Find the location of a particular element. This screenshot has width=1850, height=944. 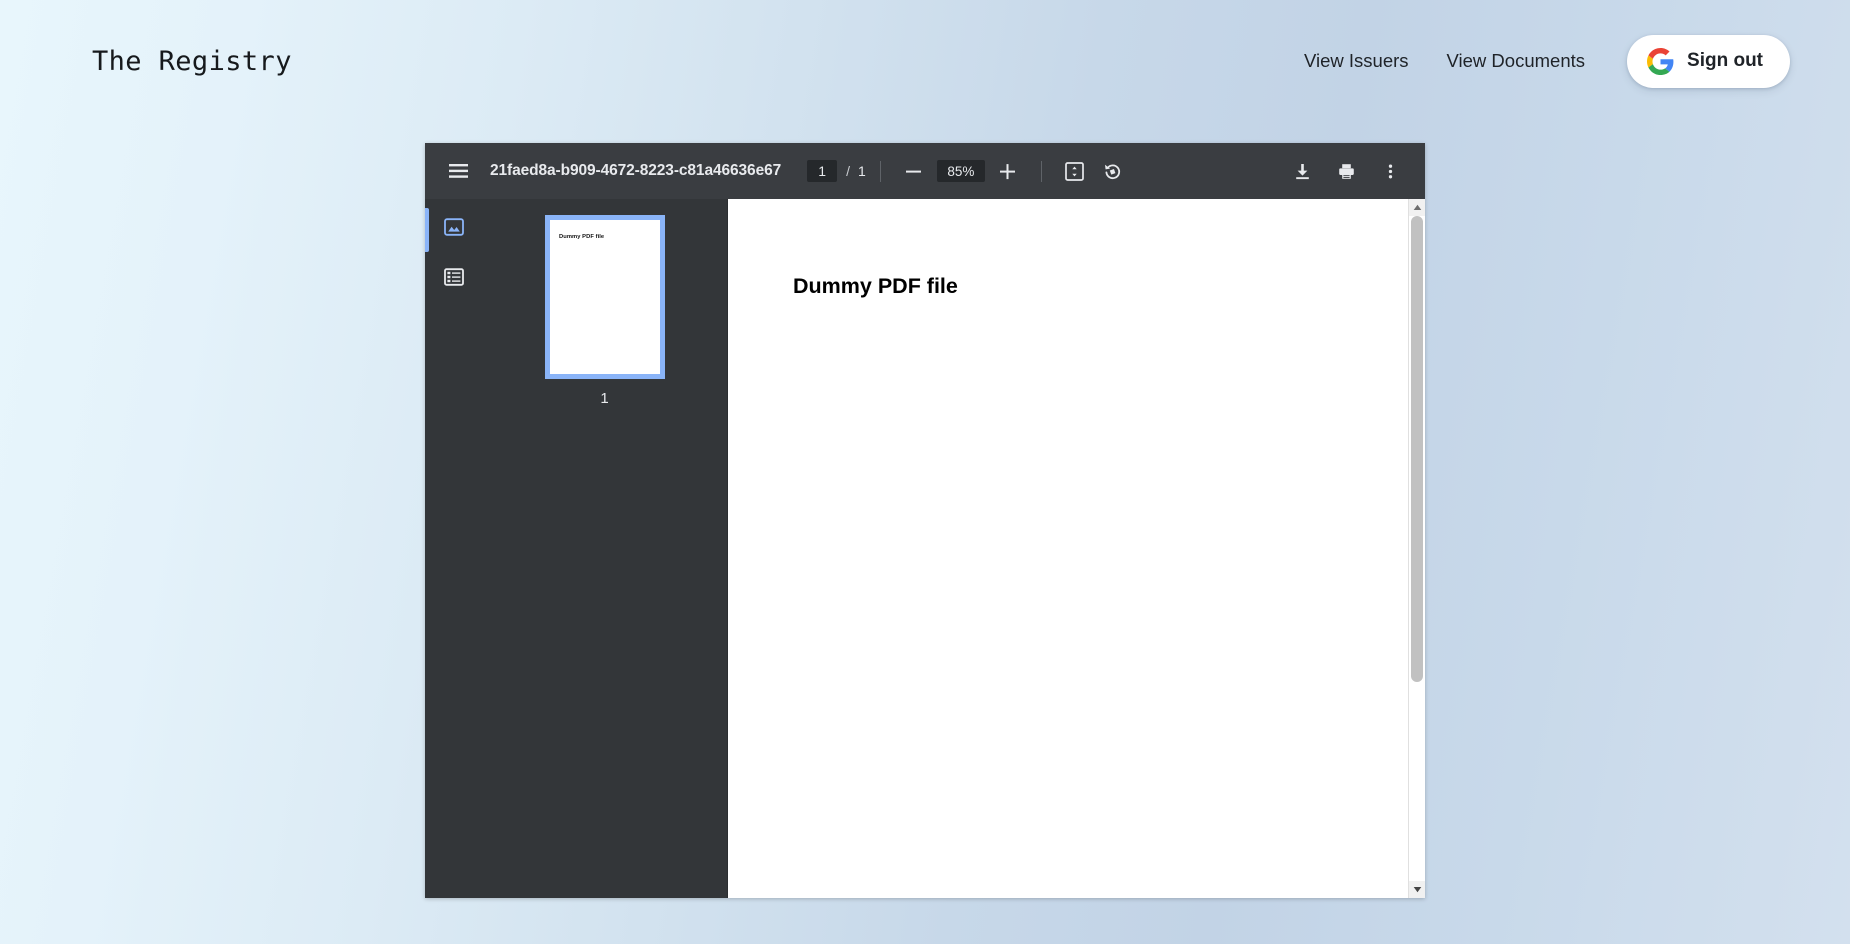

zoom-in-icon is located at coordinates (1008, 171).